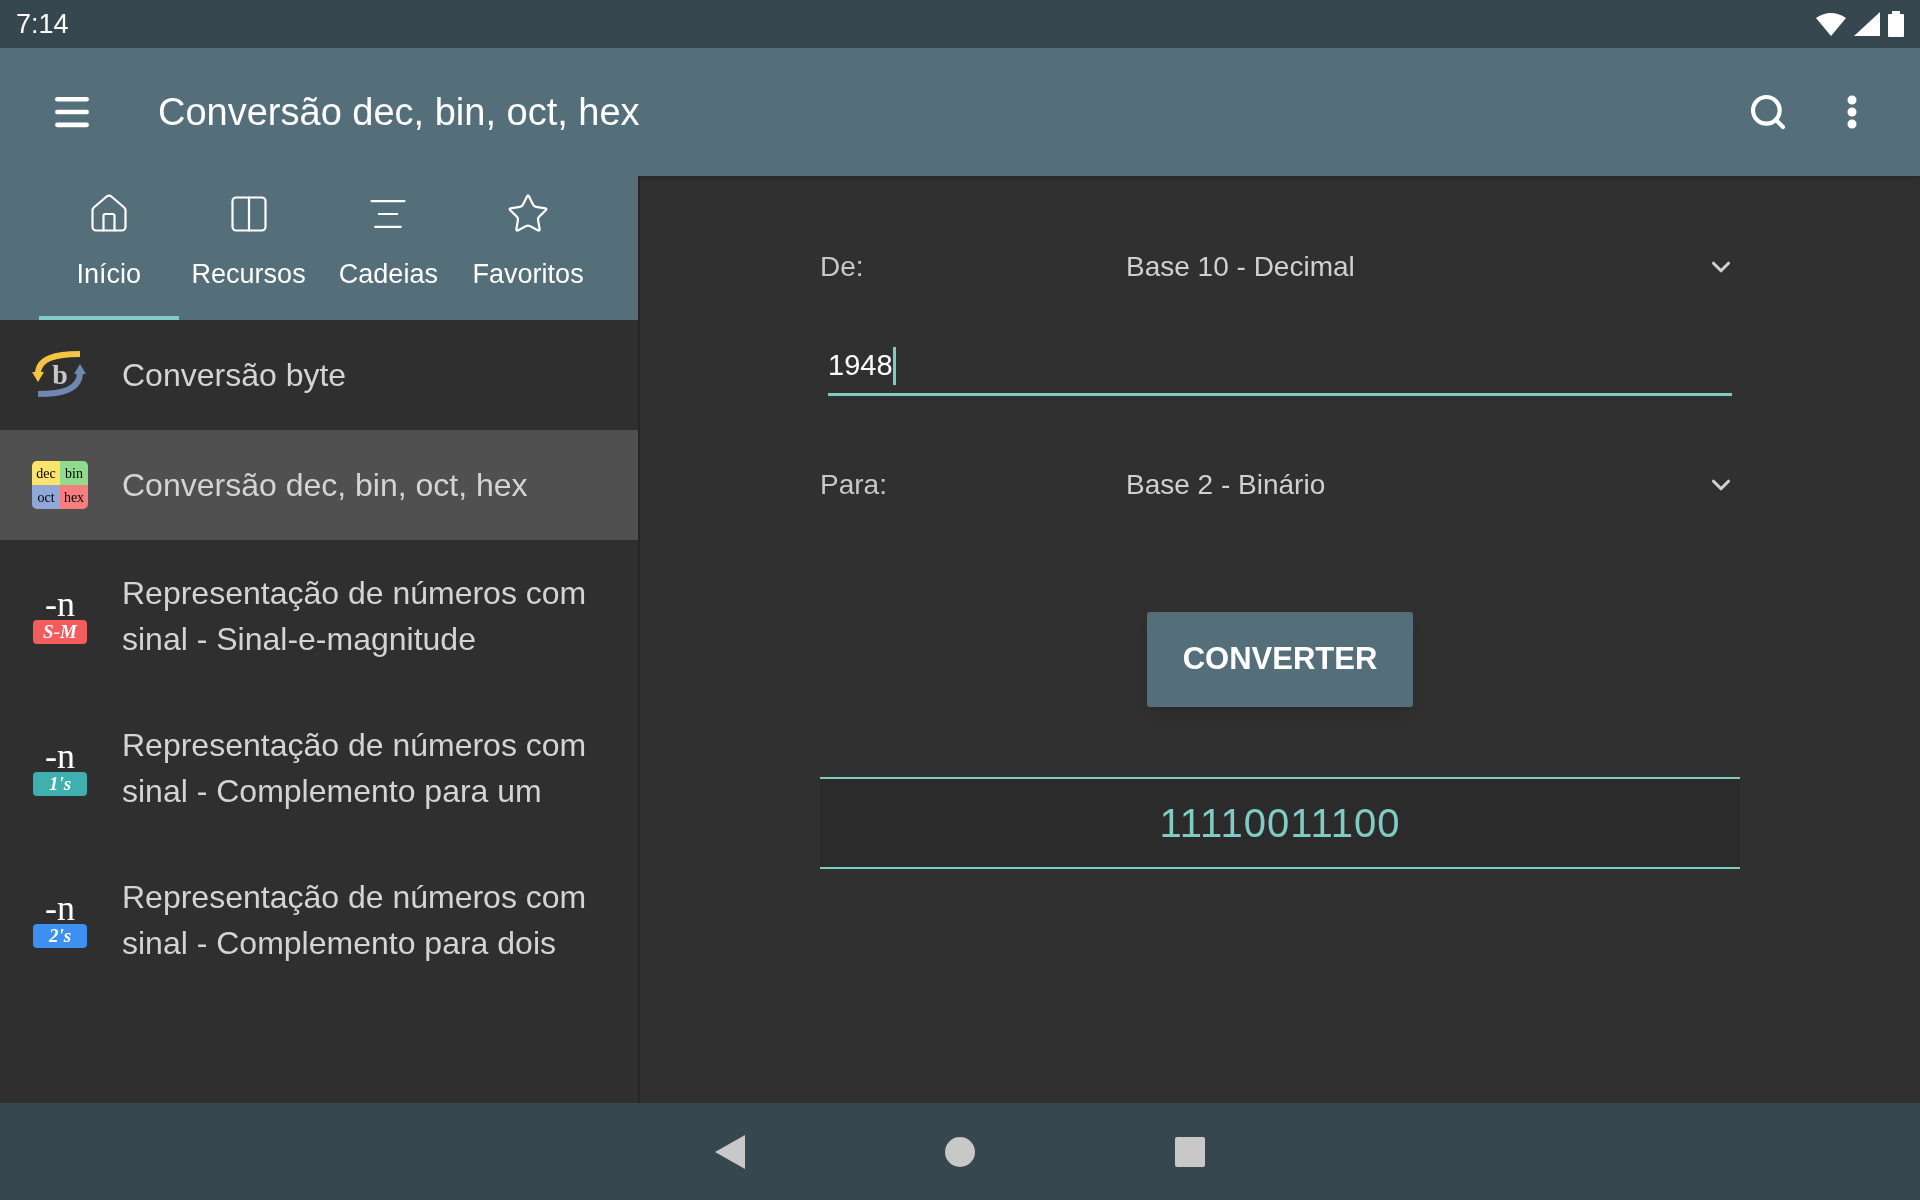 The image size is (1920, 1200). What do you see at coordinates (325, 485) in the screenshot?
I see `list-item-label: Conversão dec, bin, oct, hex` at bounding box center [325, 485].